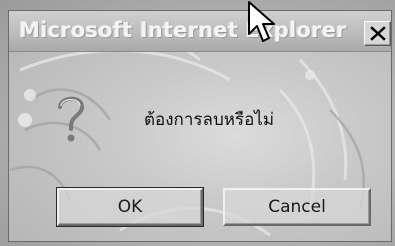  Describe the element at coordinates (130, 207) in the screenshot. I see `ok-button: OK` at that location.